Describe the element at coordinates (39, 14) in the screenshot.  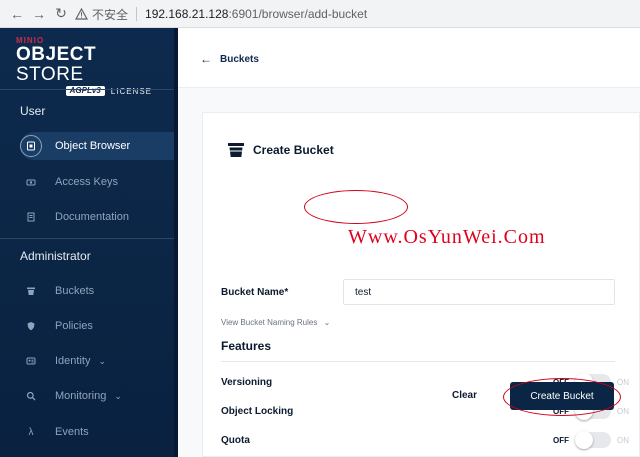
I see `forward-arrow-icon: →` at that location.